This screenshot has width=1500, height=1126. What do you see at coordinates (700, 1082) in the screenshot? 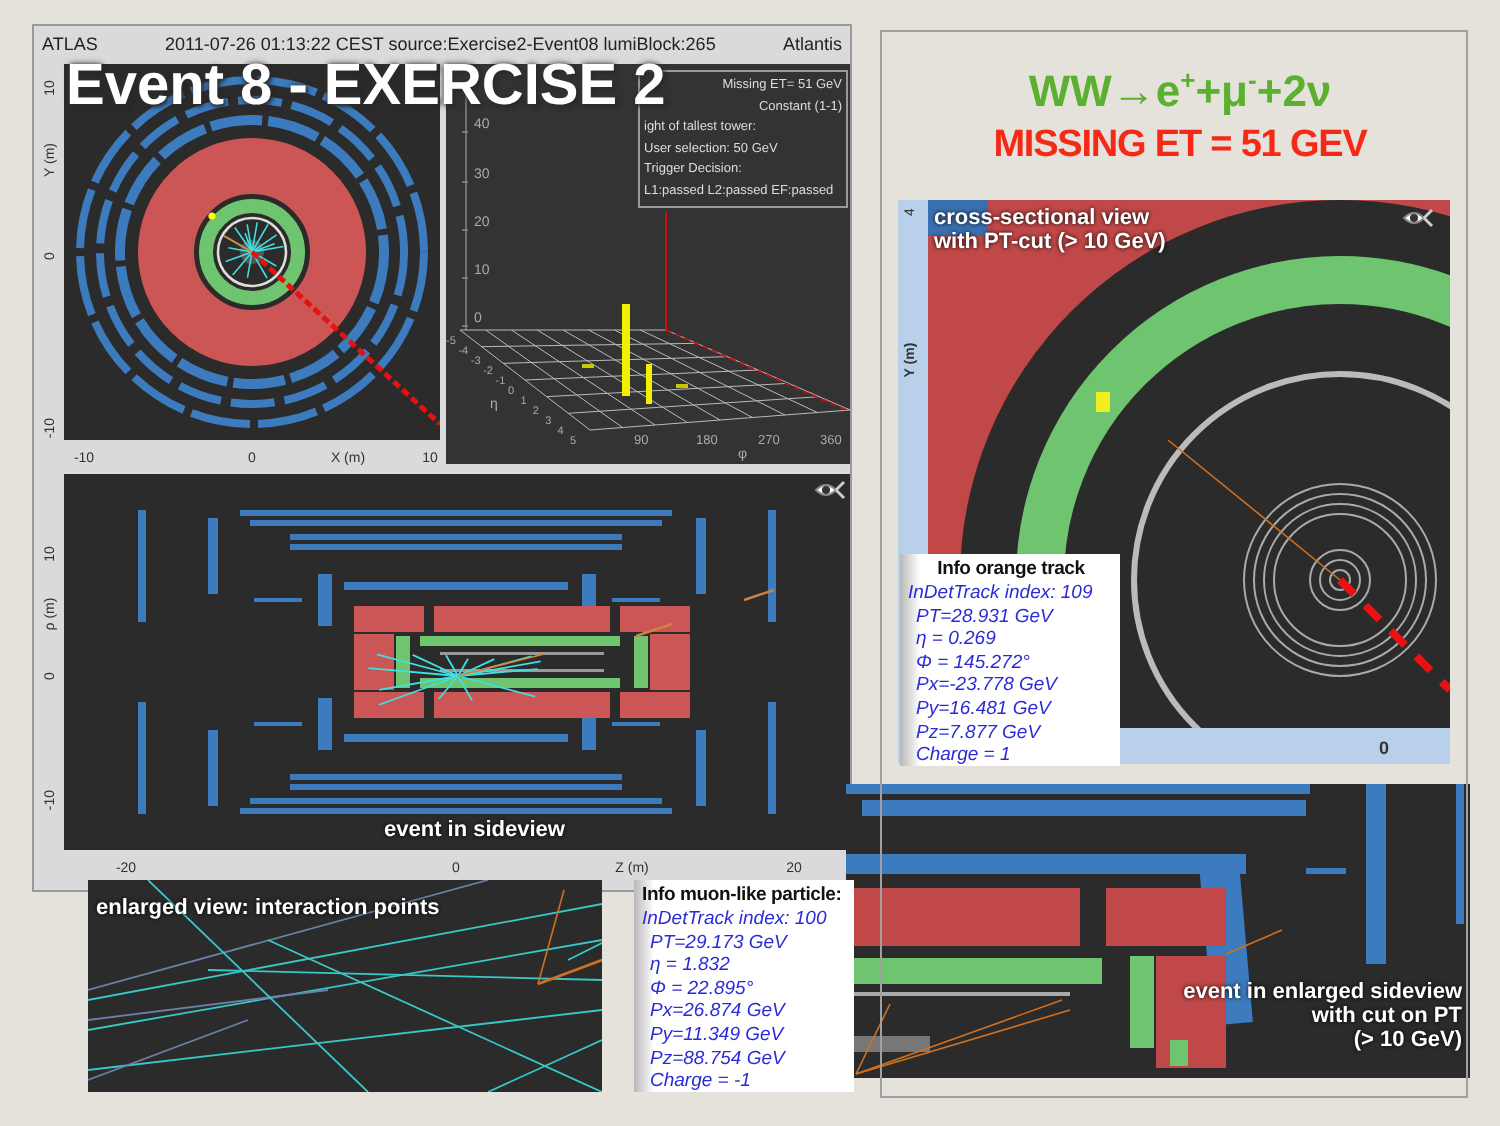
I see `info-text: Charge = -1` at bounding box center [700, 1082].